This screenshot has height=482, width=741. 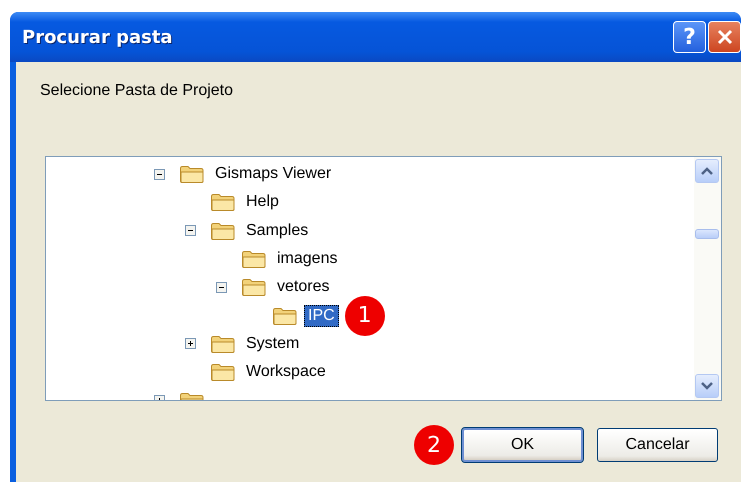 I want to click on close-button, so click(x=724, y=37).